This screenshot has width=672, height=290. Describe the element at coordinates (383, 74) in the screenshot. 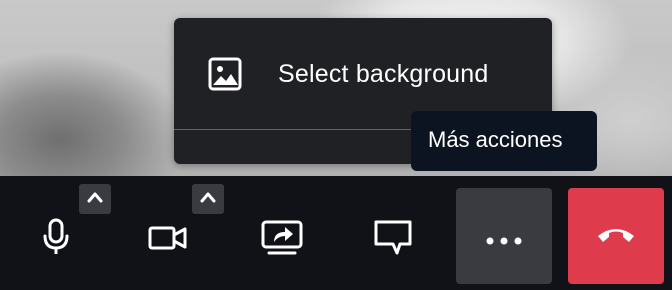

I see `menu-item-label: Select background` at that location.